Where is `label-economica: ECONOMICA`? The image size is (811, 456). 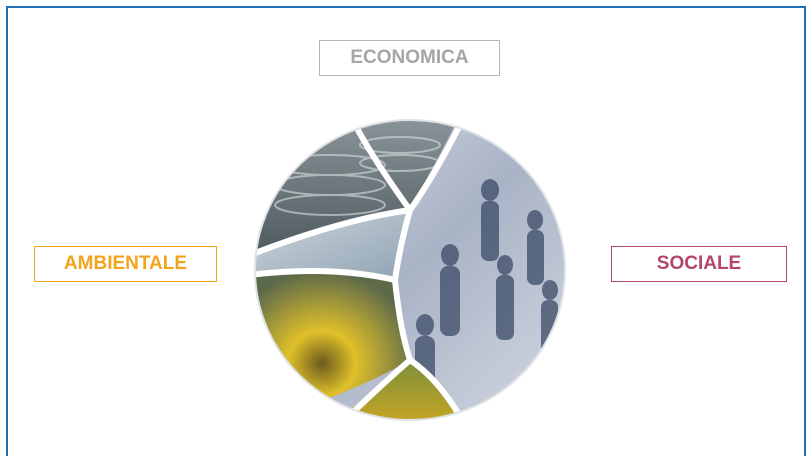 label-economica: ECONOMICA is located at coordinates (409, 58).